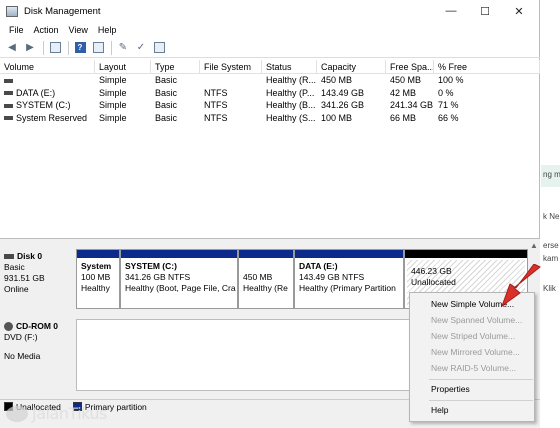 This screenshot has height=428, width=560. What do you see at coordinates (123, 66) in the screenshot?
I see `column-header-layout: Layout` at bounding box center [123, 66].